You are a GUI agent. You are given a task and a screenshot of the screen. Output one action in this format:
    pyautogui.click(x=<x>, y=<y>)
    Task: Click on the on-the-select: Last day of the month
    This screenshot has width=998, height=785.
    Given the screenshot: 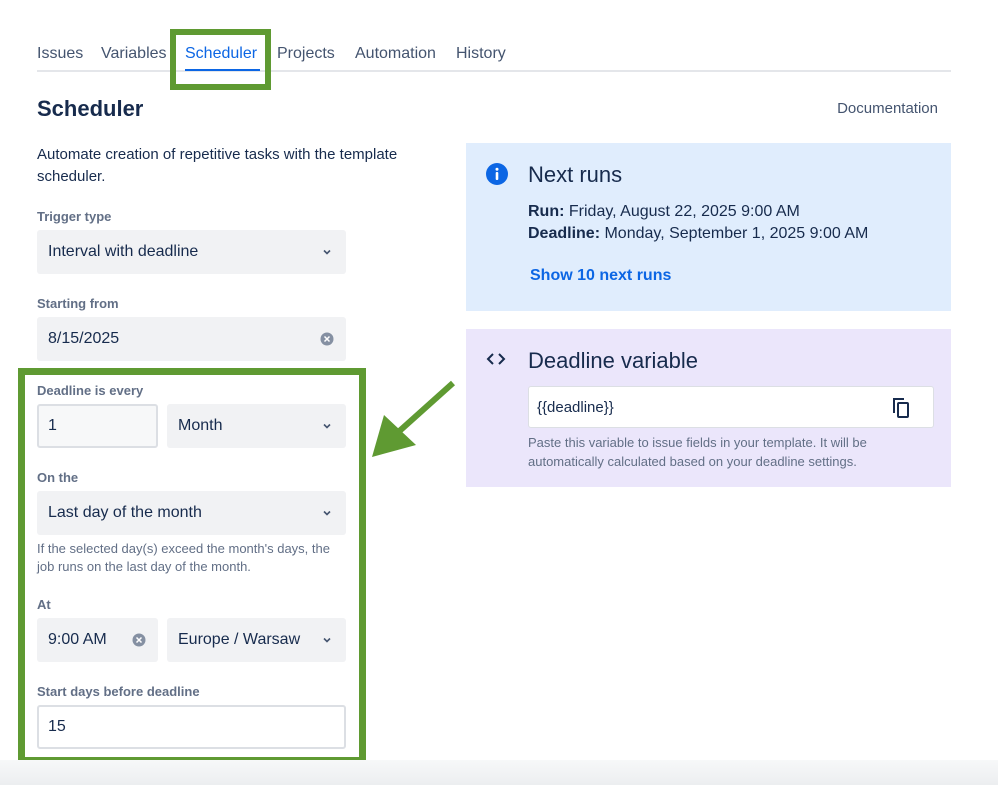 What is the action you would take?
    pyautogui.click(x=191, y=513)
    